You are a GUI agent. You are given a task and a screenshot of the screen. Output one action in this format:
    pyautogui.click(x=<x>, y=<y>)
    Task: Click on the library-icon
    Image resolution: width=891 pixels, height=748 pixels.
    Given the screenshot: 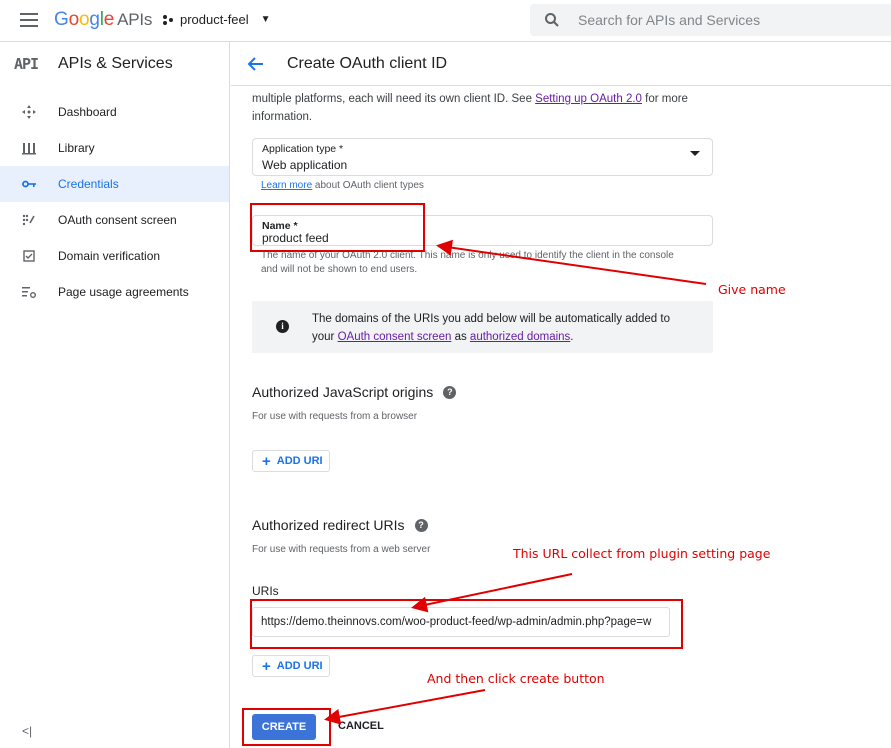 What is the action you would take?
    pyautogui.click(x=29, y=148)
    